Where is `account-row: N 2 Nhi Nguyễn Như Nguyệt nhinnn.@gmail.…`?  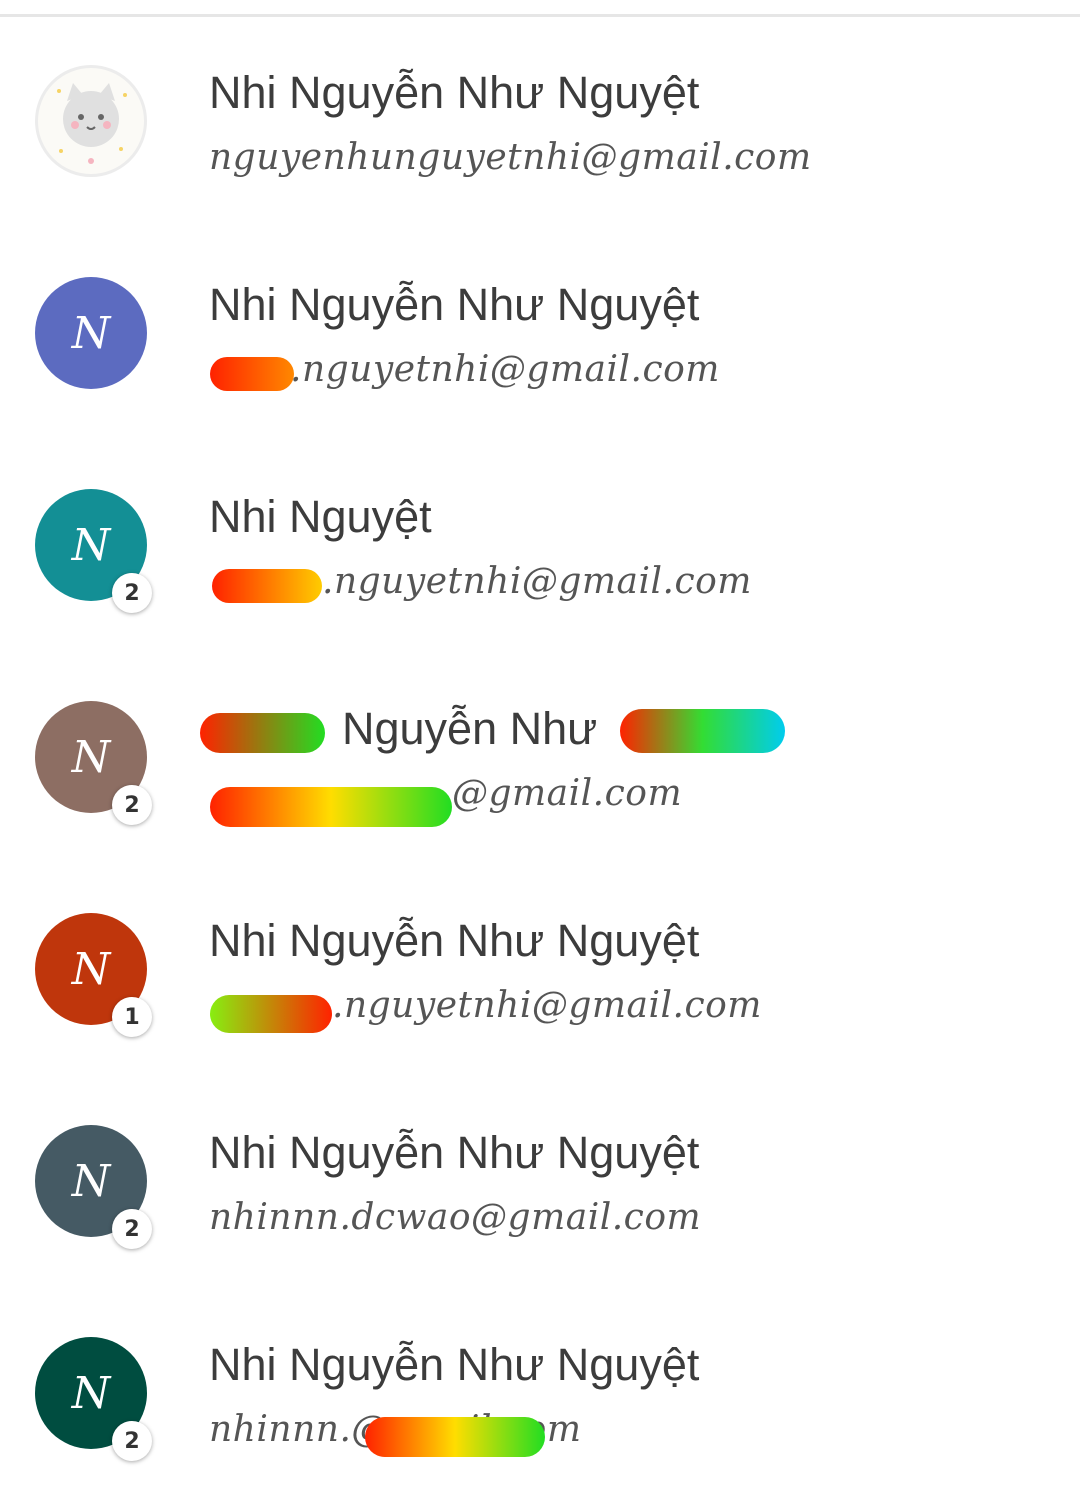
account-row: N 2 Nhi Nguyễn Như Nguyệt nhinnn.@gmail.… is located at coordinates (540, 1395).